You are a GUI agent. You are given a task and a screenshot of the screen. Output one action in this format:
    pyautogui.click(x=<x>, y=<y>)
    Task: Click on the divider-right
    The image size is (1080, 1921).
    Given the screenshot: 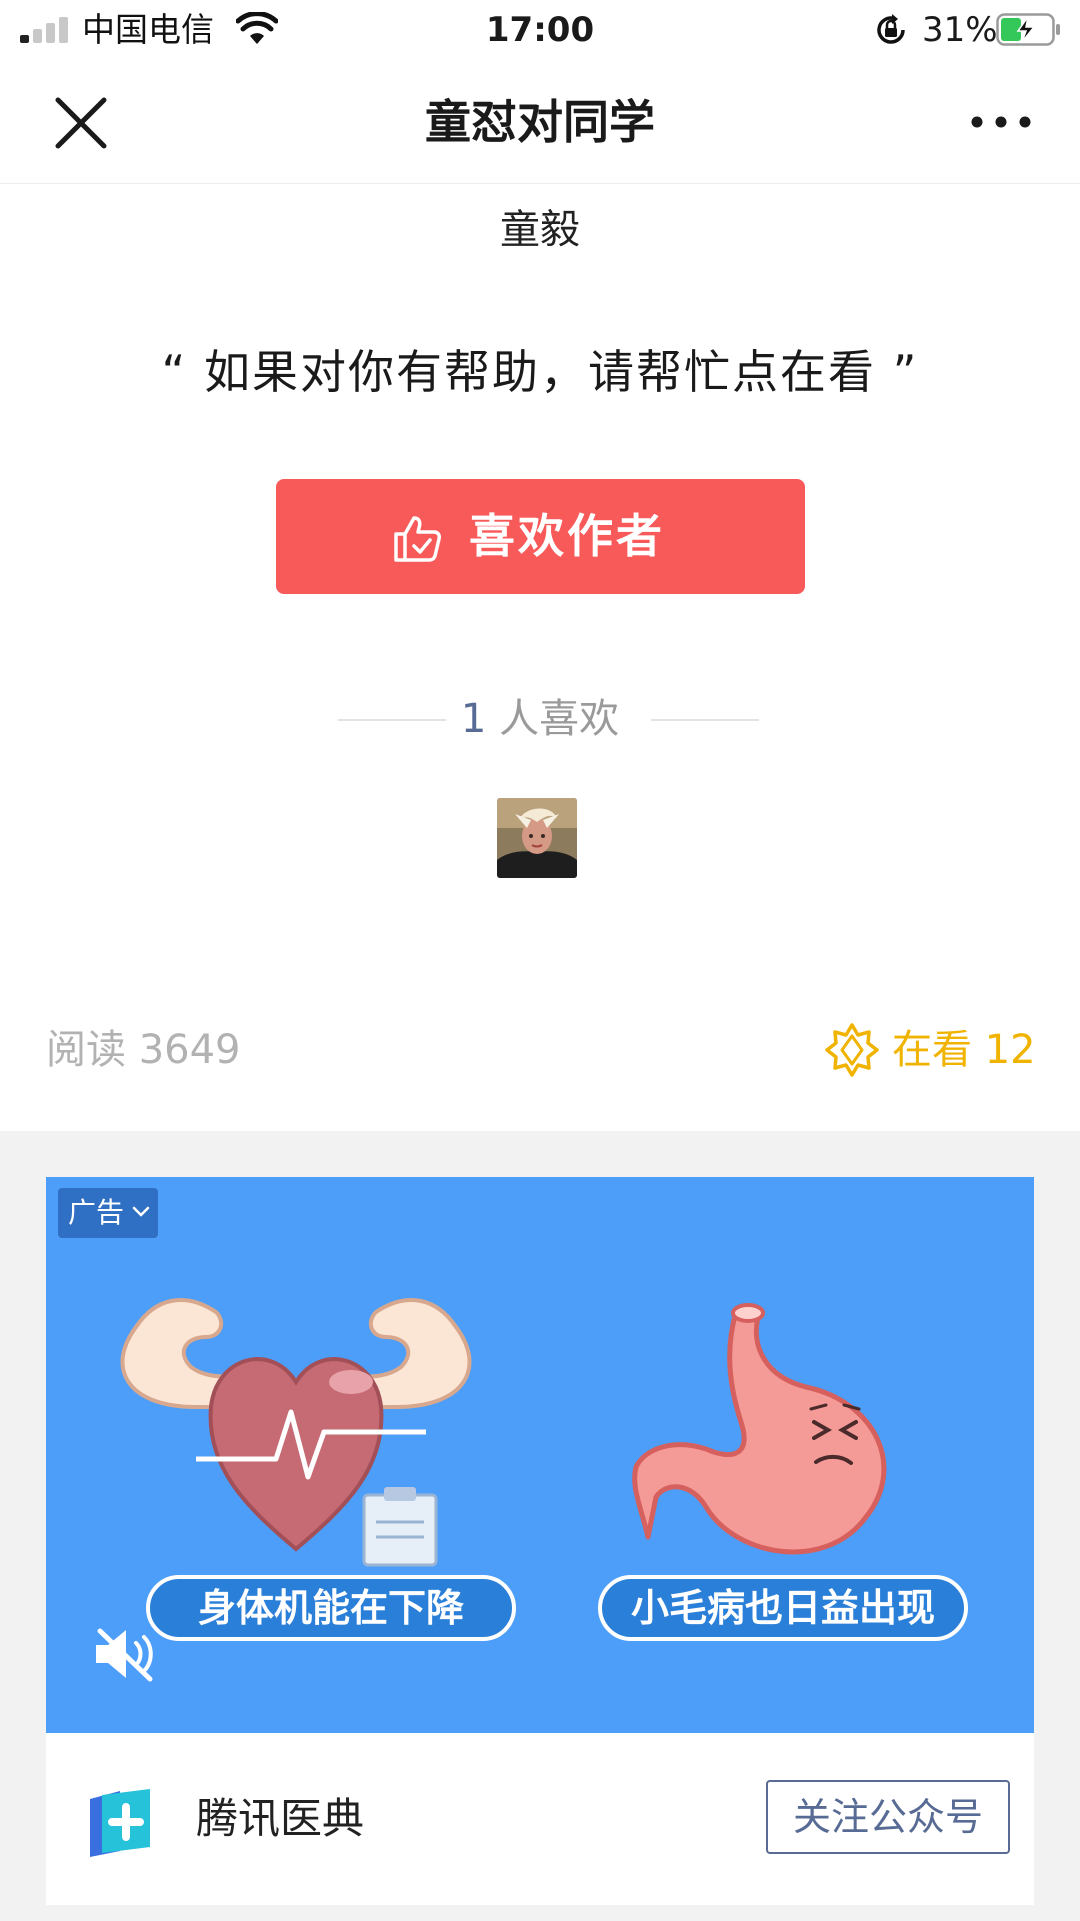 What is the action you would take?
    pyautogui.click(x=705, y=720)
    